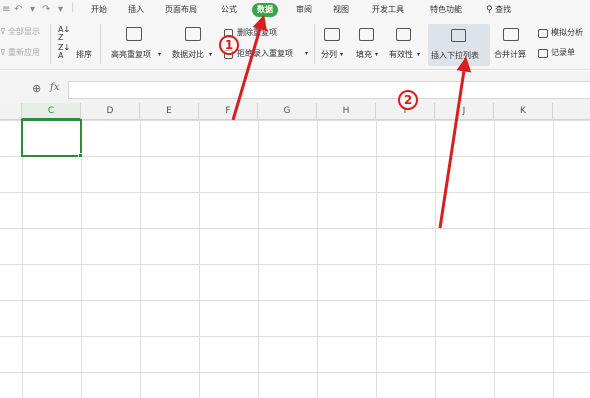  What do you see at coordinates (229, 45) in the screenshot?
I see `step-1-badge: 1` at bounding box center [229, 45].